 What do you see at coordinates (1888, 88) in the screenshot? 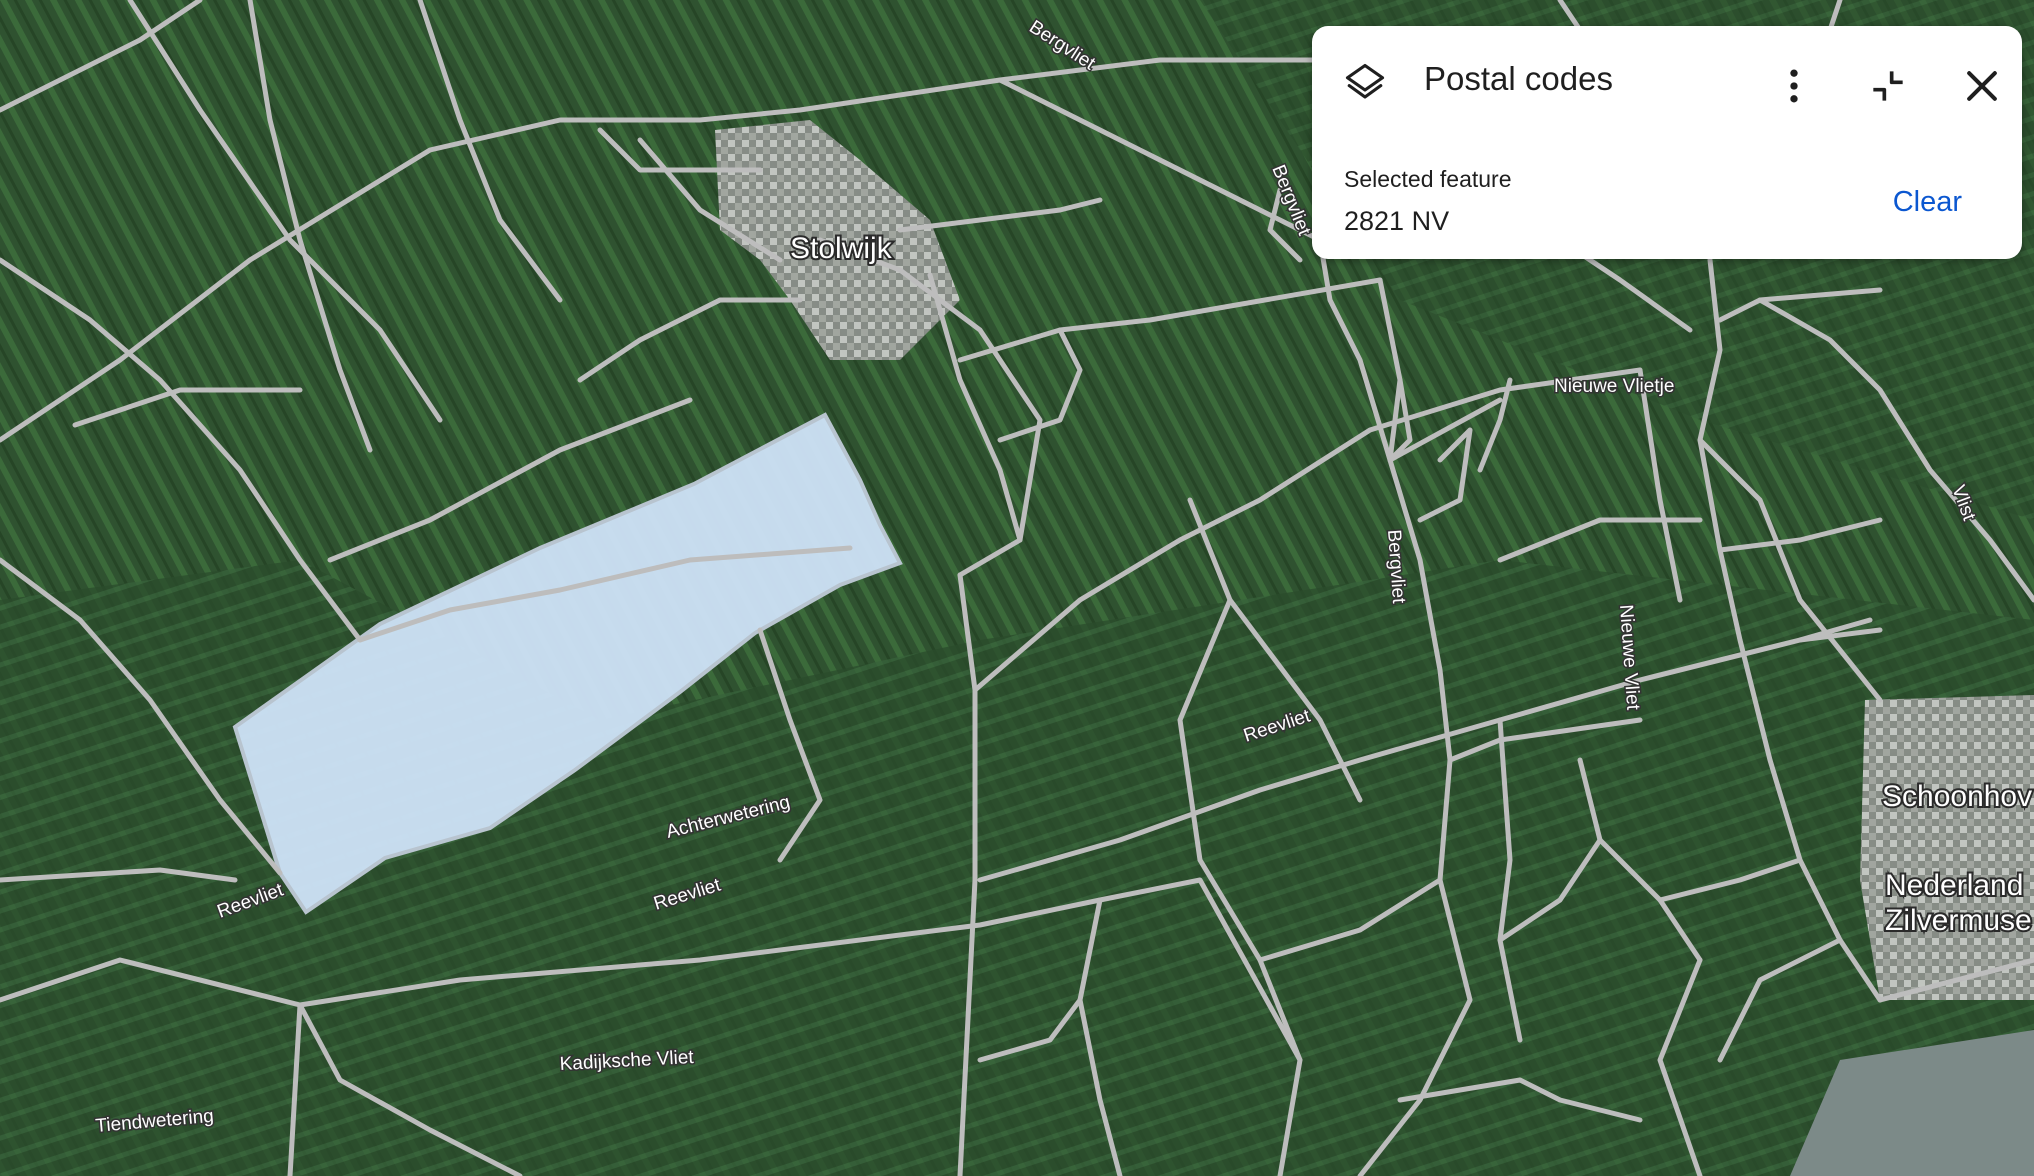
I see `collapse-icon` at bounding box center [1888, 88].